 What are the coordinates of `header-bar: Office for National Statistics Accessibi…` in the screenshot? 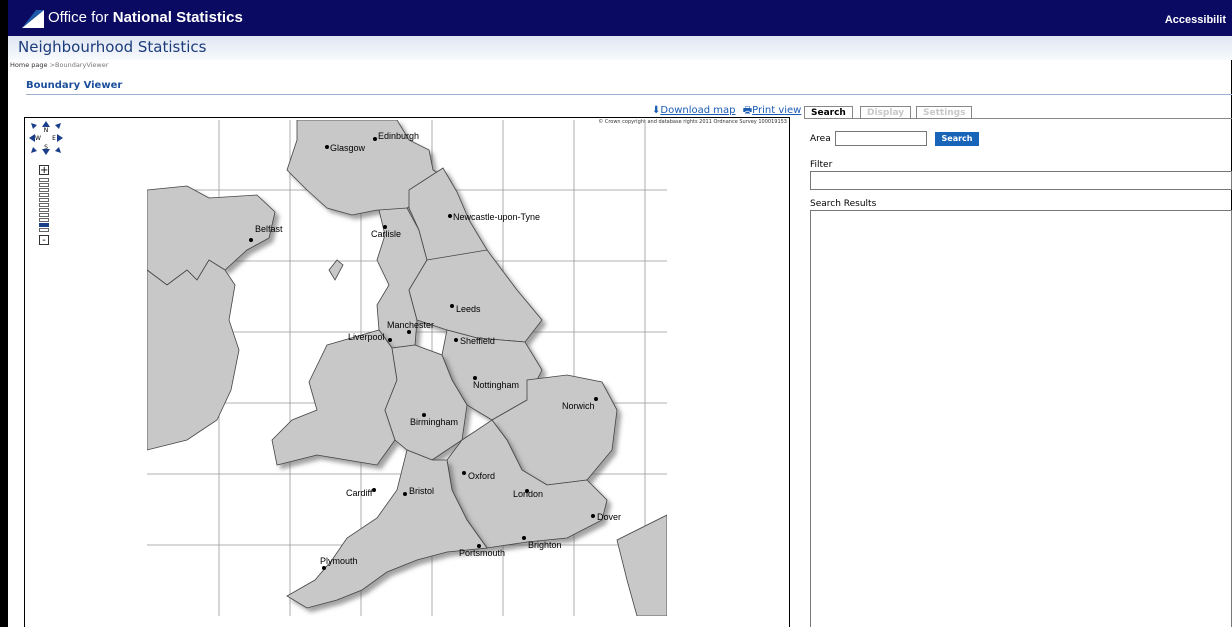 It's located at (620, 18).